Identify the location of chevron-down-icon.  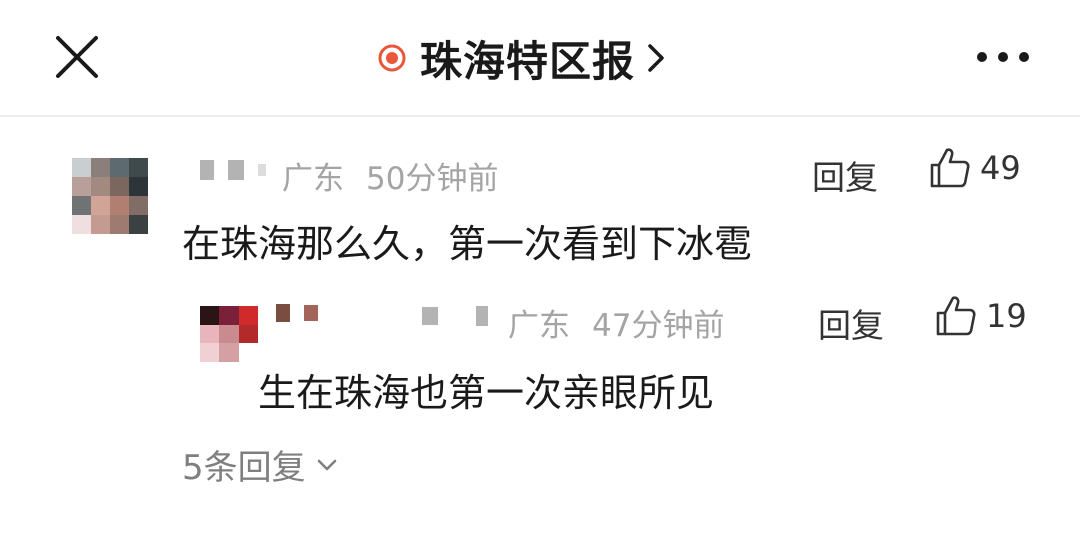
(326, 464).